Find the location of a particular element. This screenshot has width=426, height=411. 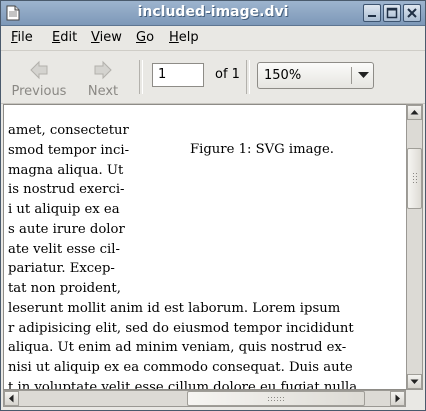

scroll-down-button is located at coordinates (414, 381).